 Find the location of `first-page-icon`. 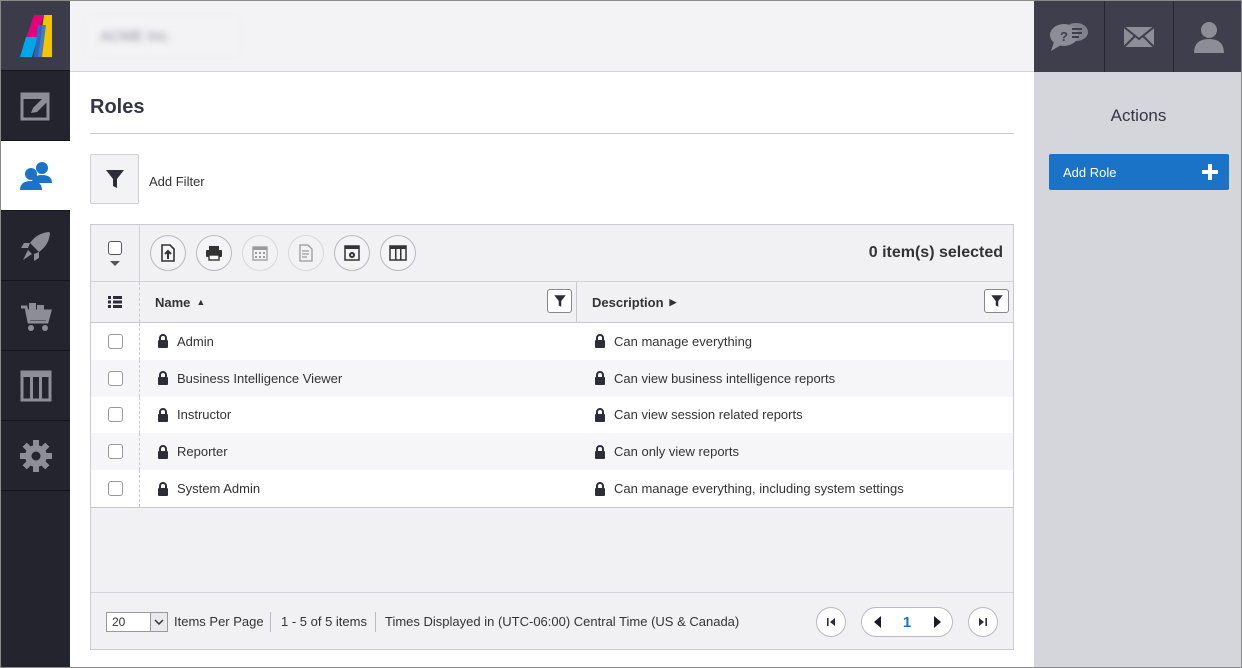

first-page-icon is located at coordinates (831, 622).